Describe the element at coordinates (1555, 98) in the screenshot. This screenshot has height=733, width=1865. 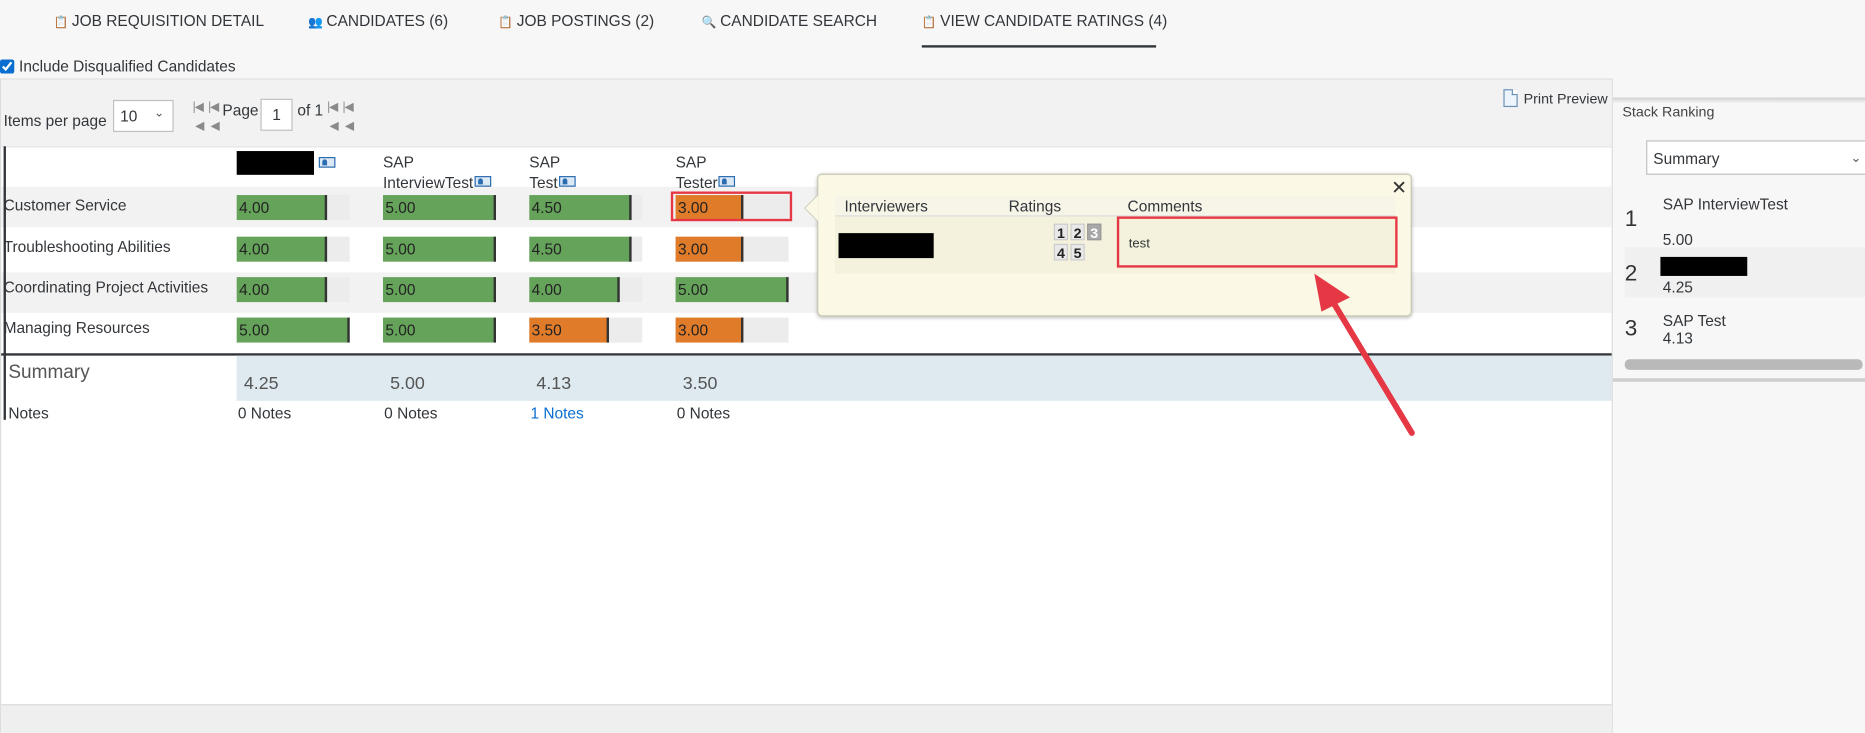
I see `print-preview-button: Print Preview` at that location.